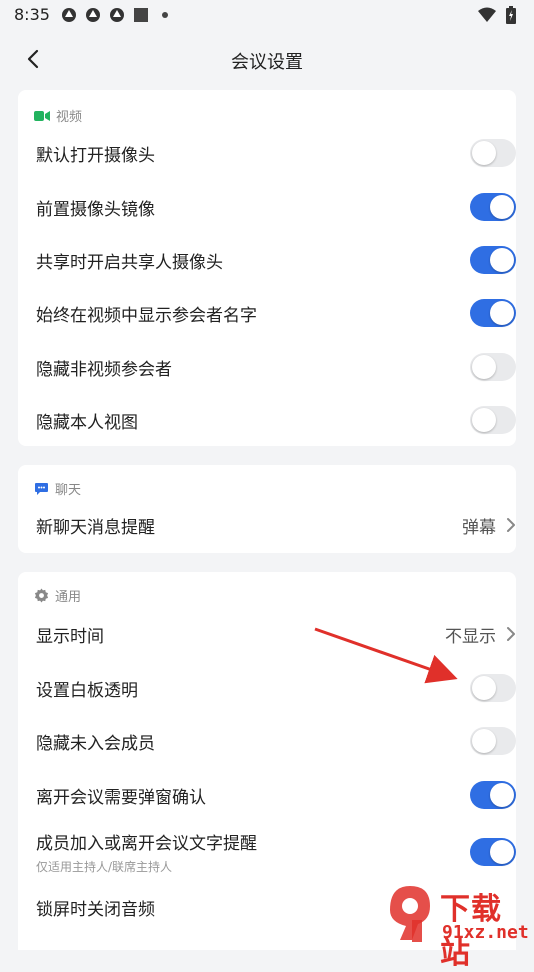  What do you see at coordinates (386, 655) in the screenshot?
I see `annotation-arrow` at bounding box center [386, 655].